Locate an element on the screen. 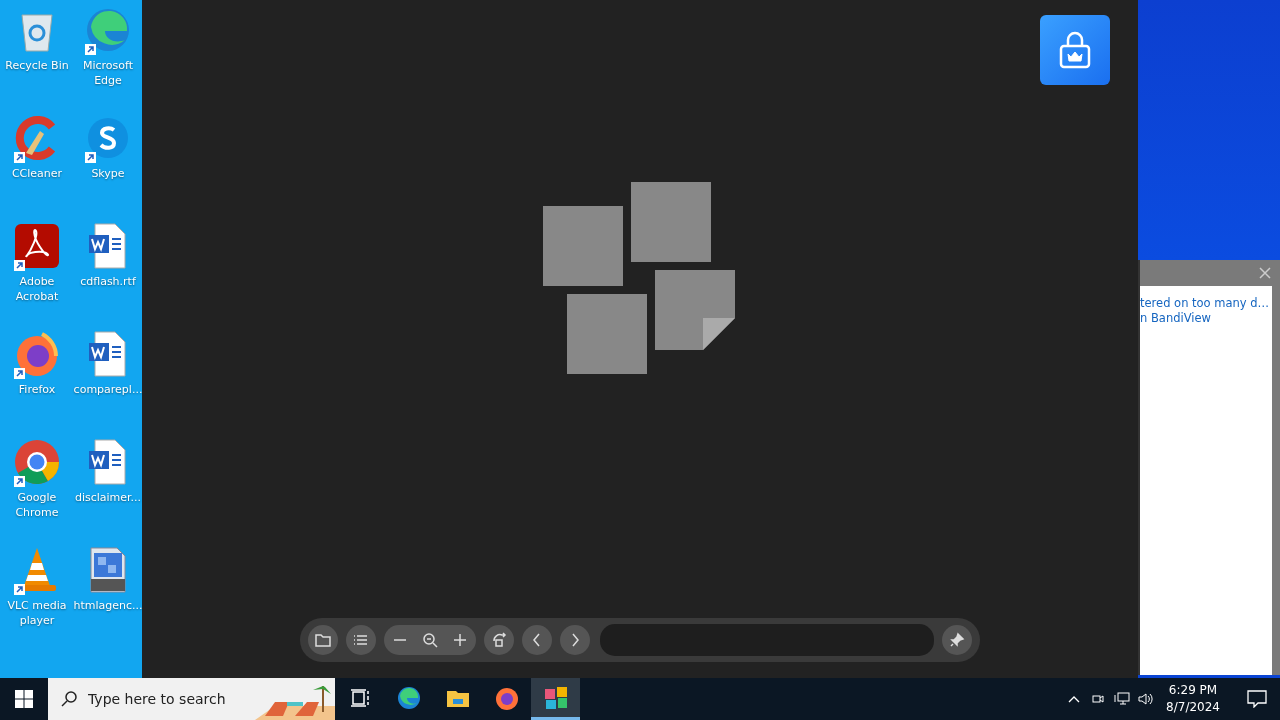 The width and height of the screenshot is (1280, 720). speech-bubble-icon is located at coordinates (1257, 699).